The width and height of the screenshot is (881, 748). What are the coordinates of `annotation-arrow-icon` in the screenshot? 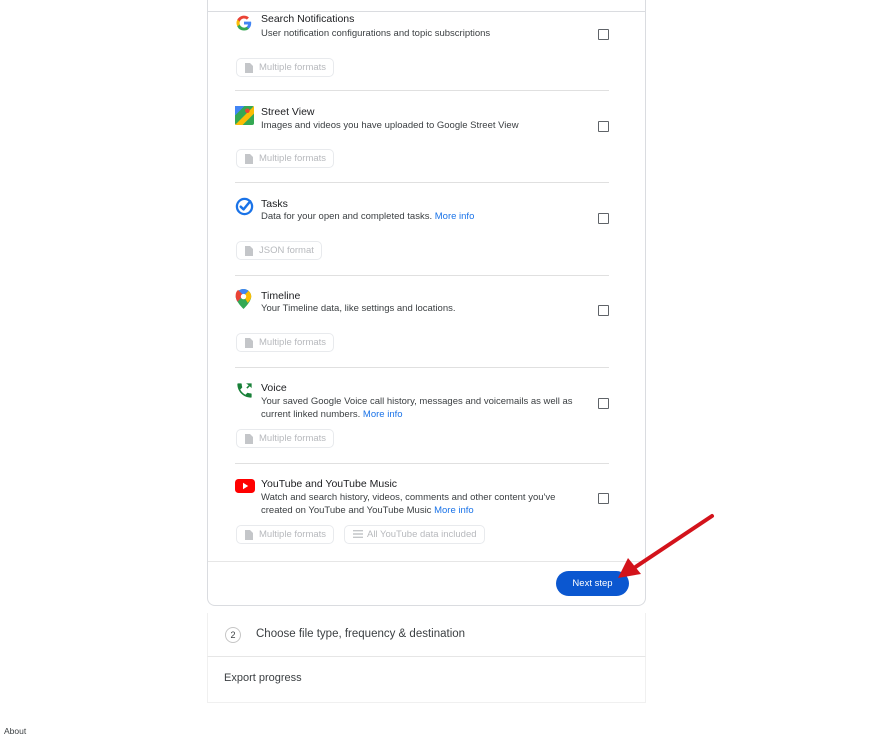 It's located at (666, 546).